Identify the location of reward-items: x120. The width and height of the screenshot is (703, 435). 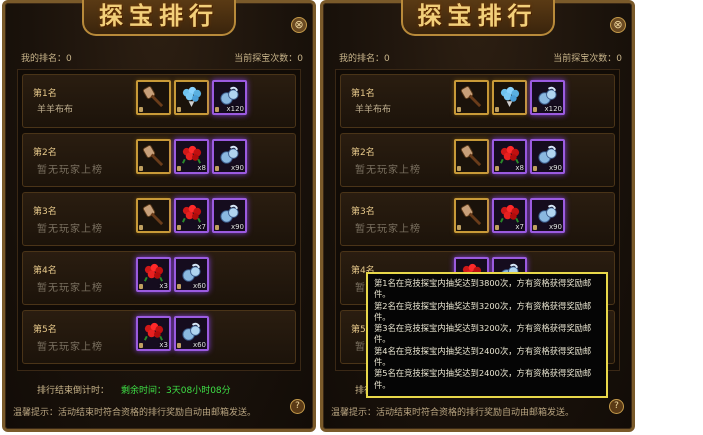
(191, 97).